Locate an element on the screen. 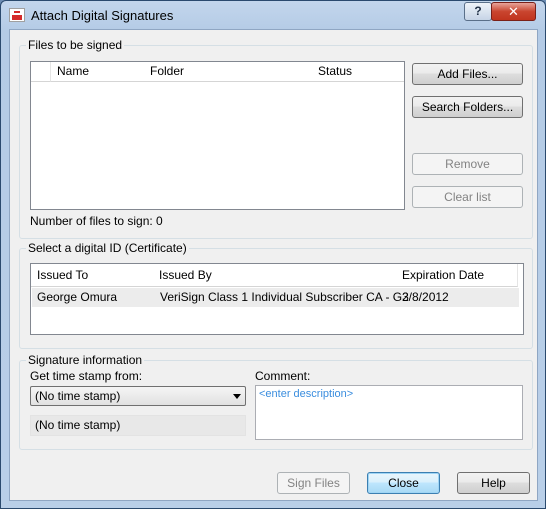 This screenshot has height=509, width=546. timestamp-label: Get time stamp from: is located at coordinates (86, 376).